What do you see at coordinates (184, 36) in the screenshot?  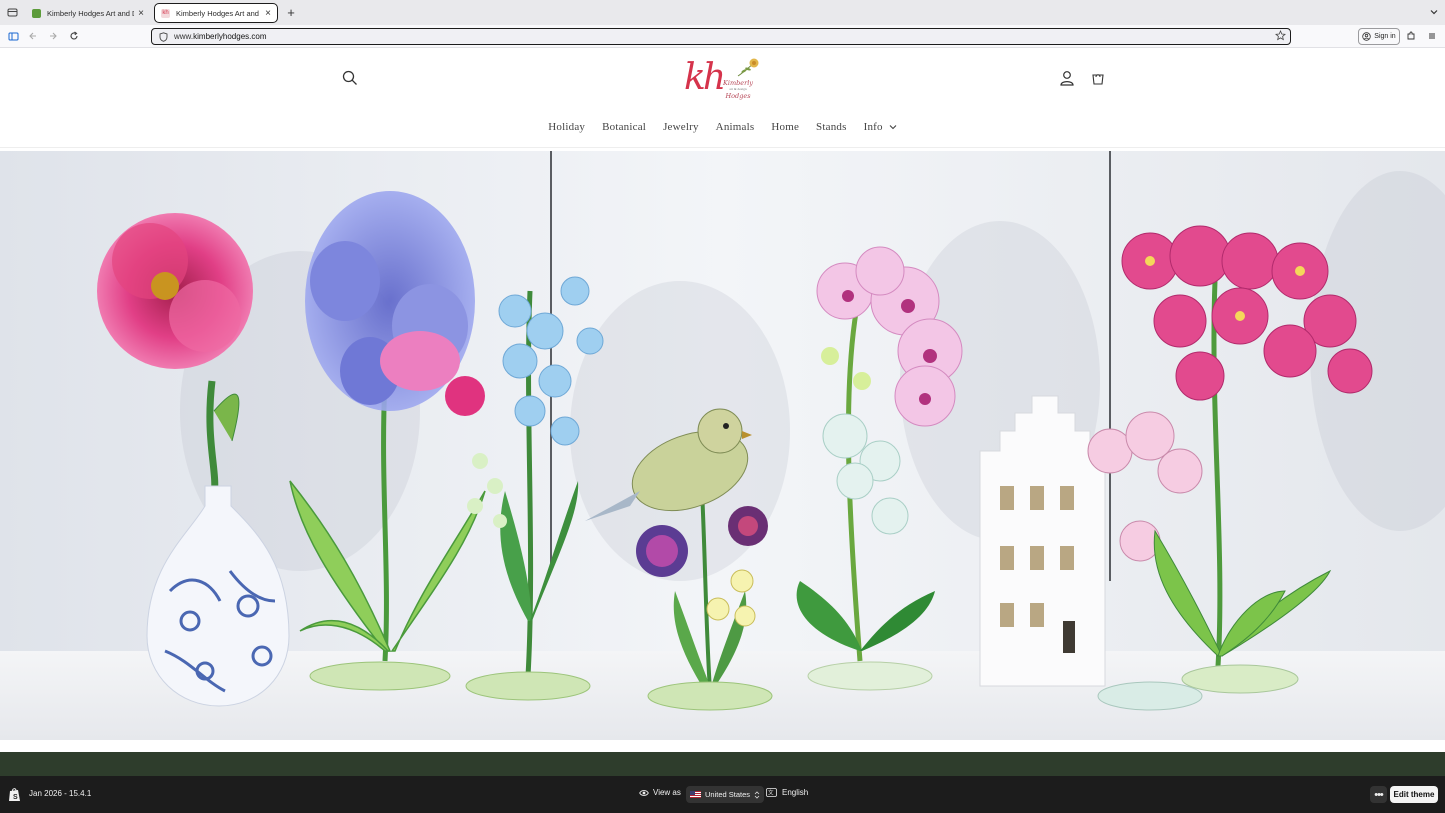 I see `url-prefix: www.` at bounding box center [184, 36].